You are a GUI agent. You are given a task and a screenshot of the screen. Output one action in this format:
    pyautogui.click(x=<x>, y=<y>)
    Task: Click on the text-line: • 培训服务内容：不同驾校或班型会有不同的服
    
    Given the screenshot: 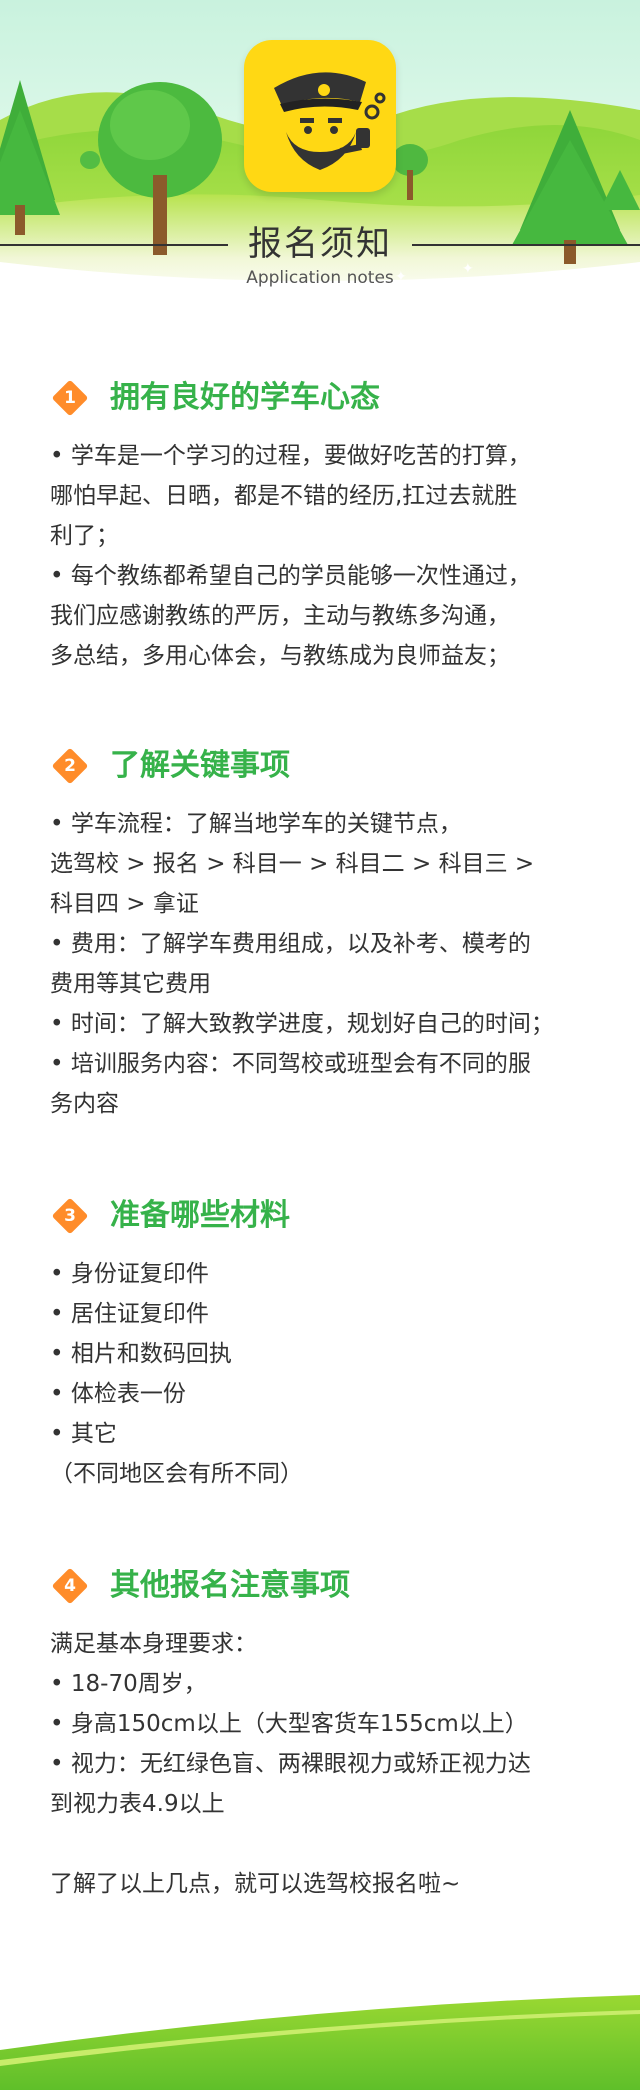 What is the action you would take?
    pyautogui.click(x=290, y=1064)
    